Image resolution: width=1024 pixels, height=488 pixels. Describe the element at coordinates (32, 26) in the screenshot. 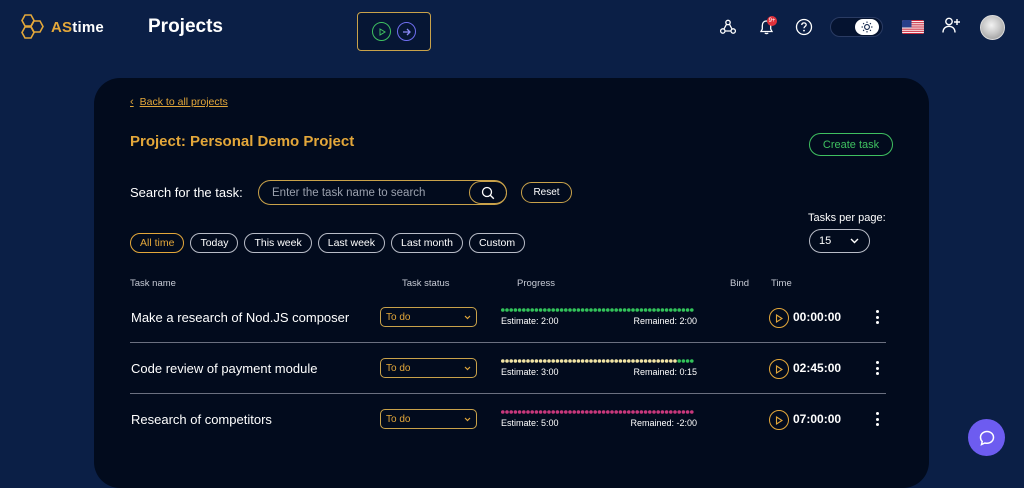

I see `logo-hexagons-icon` at that location.